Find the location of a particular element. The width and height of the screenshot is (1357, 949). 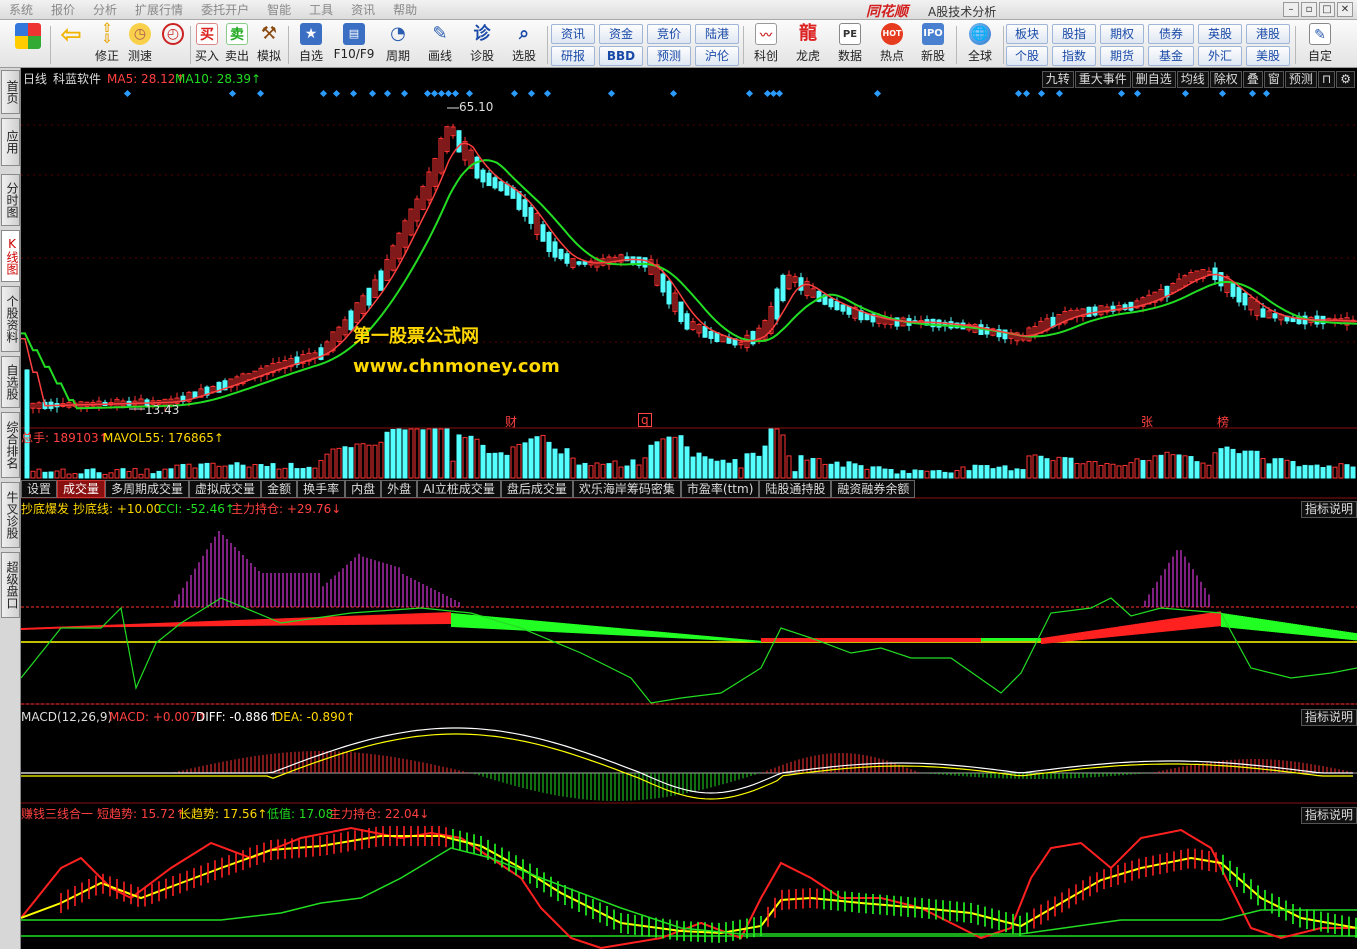

menu-tools: 工具 is located at coordinates (321, 9).